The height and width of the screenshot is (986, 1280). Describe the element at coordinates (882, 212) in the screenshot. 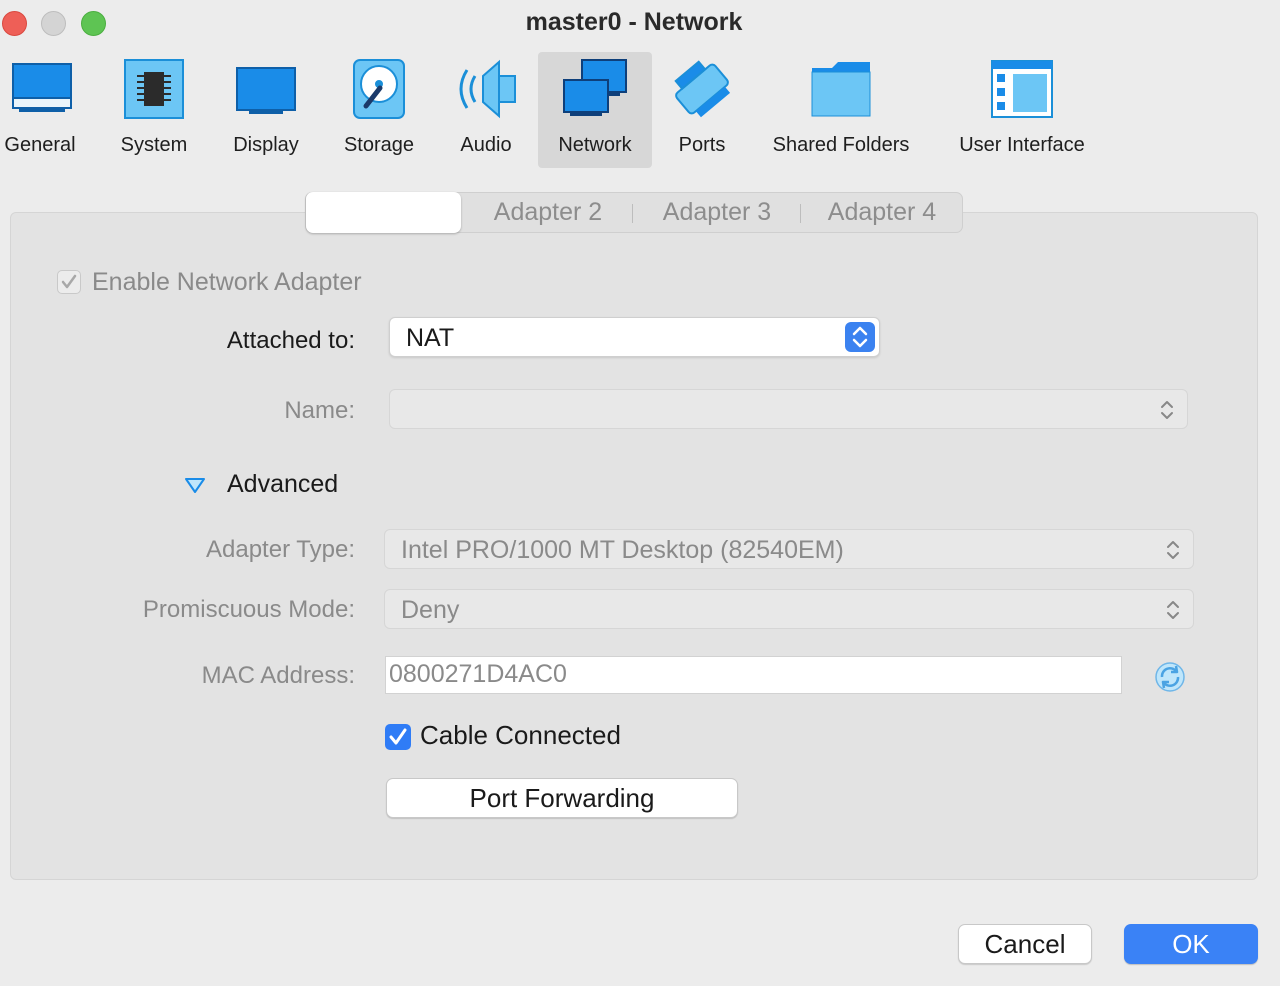

I see `tab-adapter-4: Adapter 4` at that location.